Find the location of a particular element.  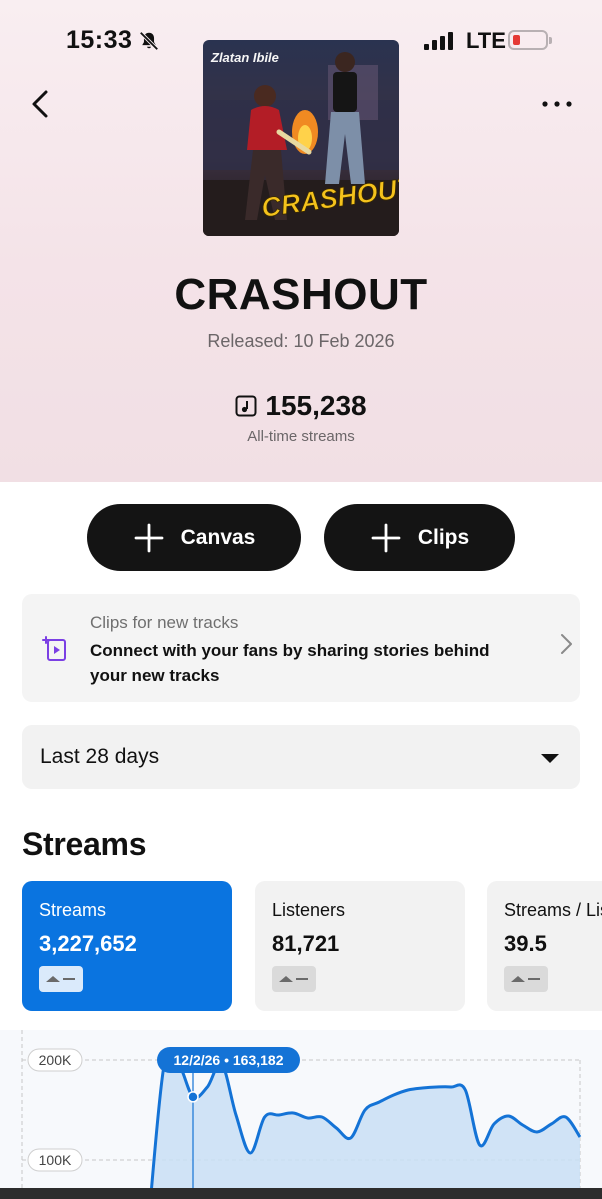

add-canvas-button: Canvas is located at coordinates (194, 537).